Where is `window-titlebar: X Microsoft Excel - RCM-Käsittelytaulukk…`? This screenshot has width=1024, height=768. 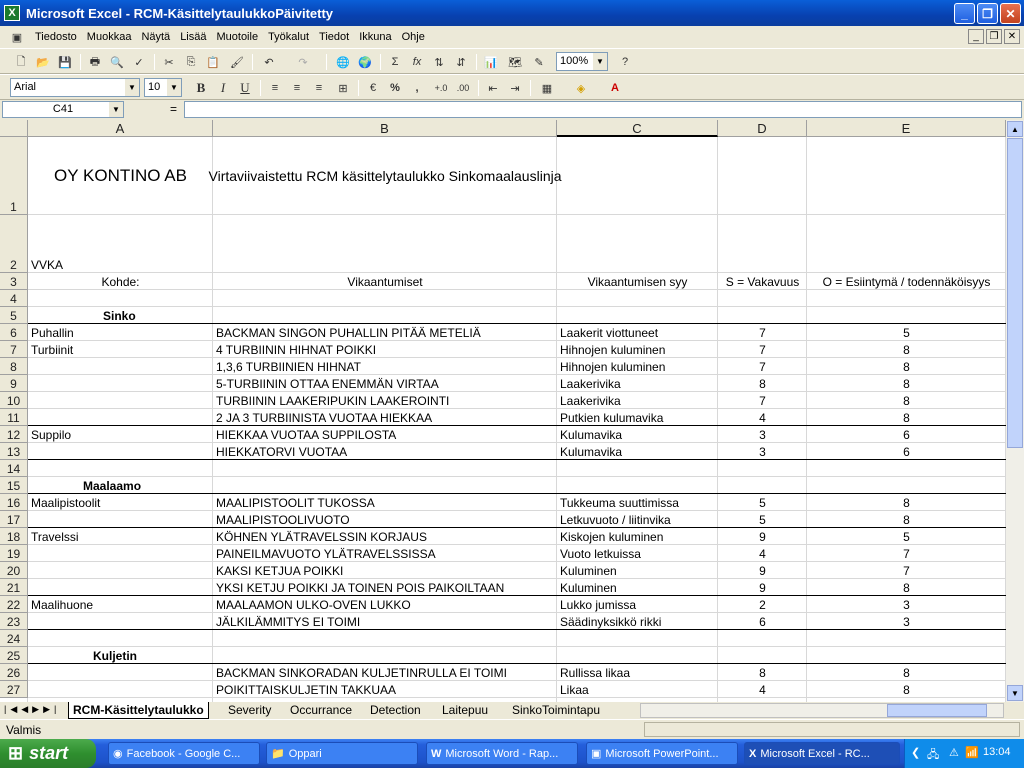 window-titlebar: X Microsoft Excel - RCM-Käsittelytaulukk… is located at coordinates (512, 13).